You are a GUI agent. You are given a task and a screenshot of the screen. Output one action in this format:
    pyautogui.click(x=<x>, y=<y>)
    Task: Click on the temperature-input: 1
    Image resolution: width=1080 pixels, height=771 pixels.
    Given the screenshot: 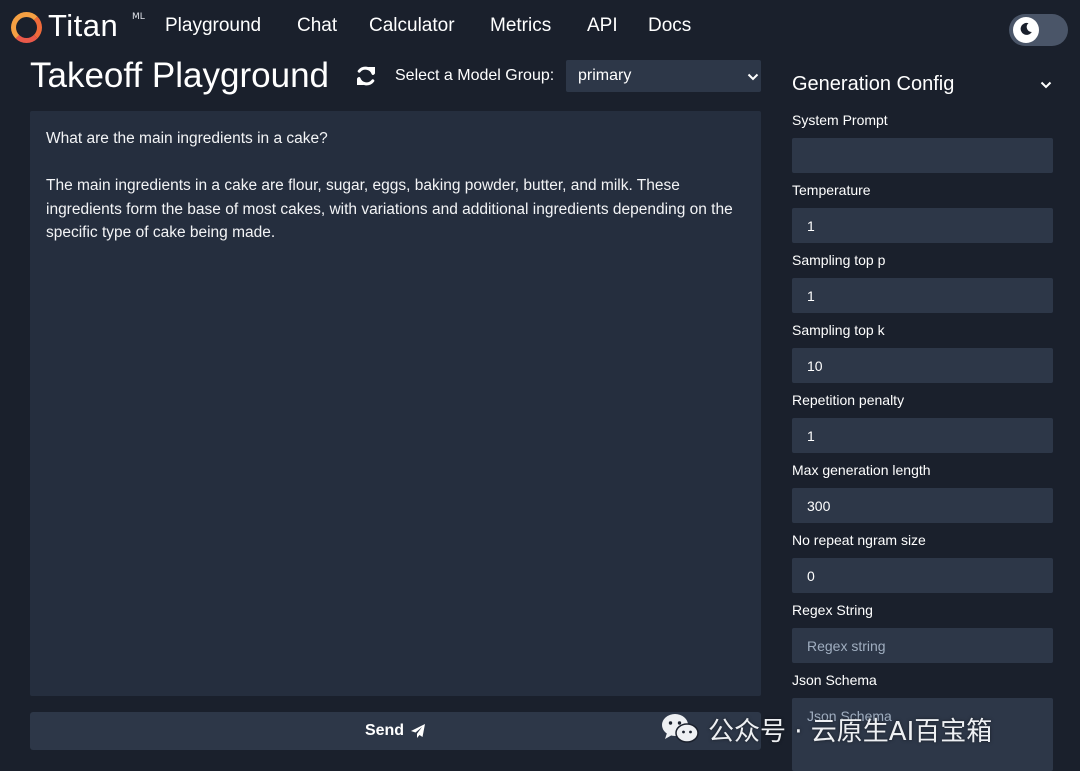 What is the action you would take?
    pyautogui.click(x=922, y=225)
    